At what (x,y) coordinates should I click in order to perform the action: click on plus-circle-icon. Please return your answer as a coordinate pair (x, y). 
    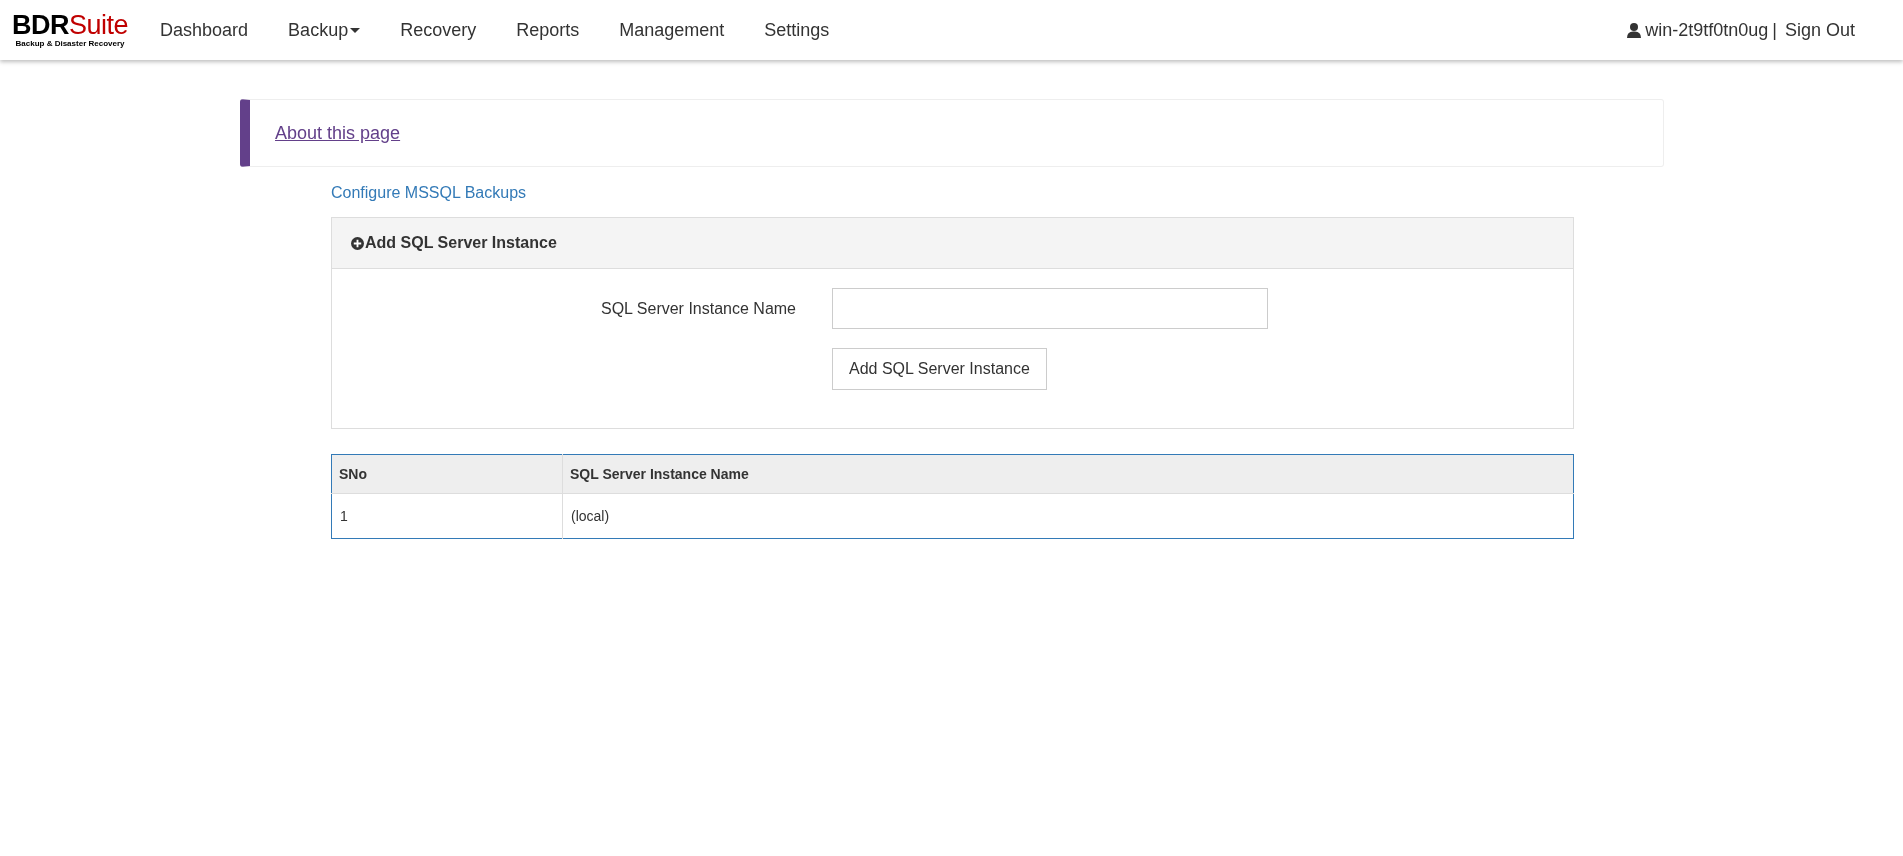
    Looking at the image, I should click on (357, 243).